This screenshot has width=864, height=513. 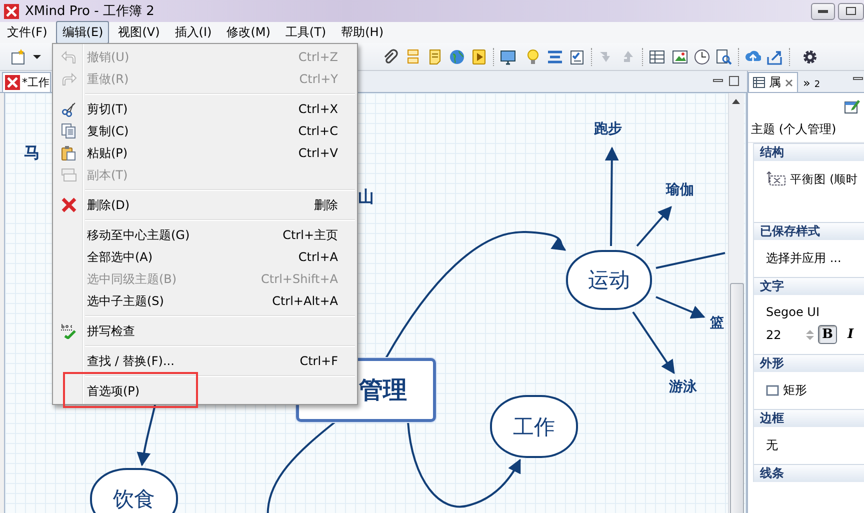 I want to click on section-header: 外形, so click(x=809, y=363).